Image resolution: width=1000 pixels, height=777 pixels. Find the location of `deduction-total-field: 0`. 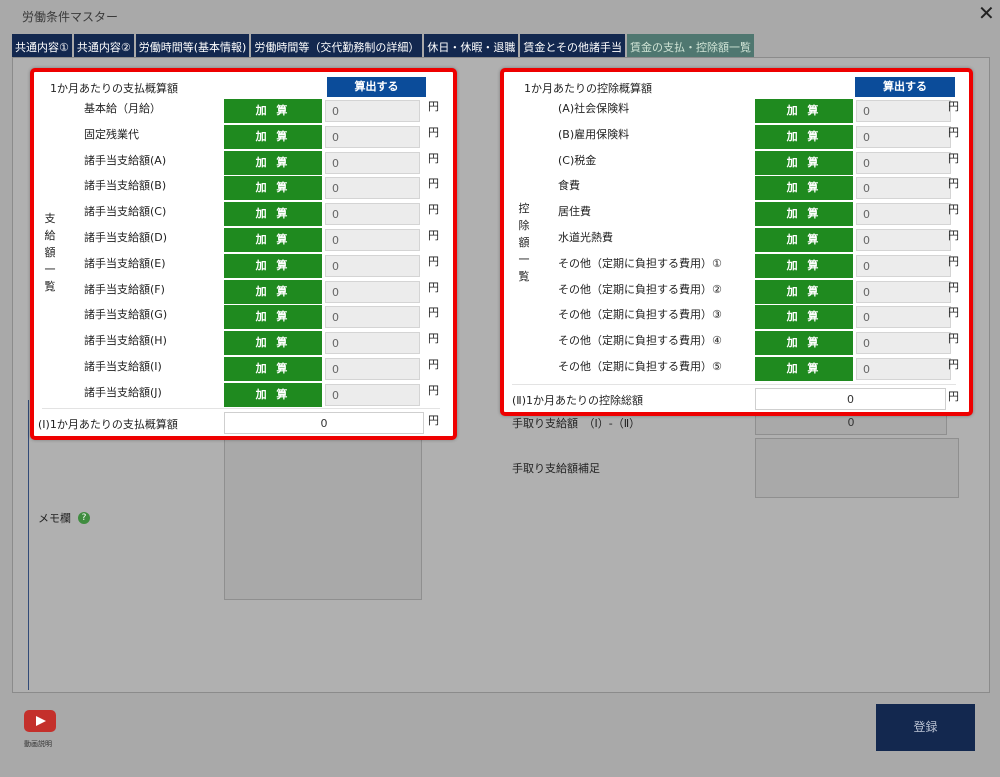

deduction-total-field: 0 is located at coordinates (850, 399).